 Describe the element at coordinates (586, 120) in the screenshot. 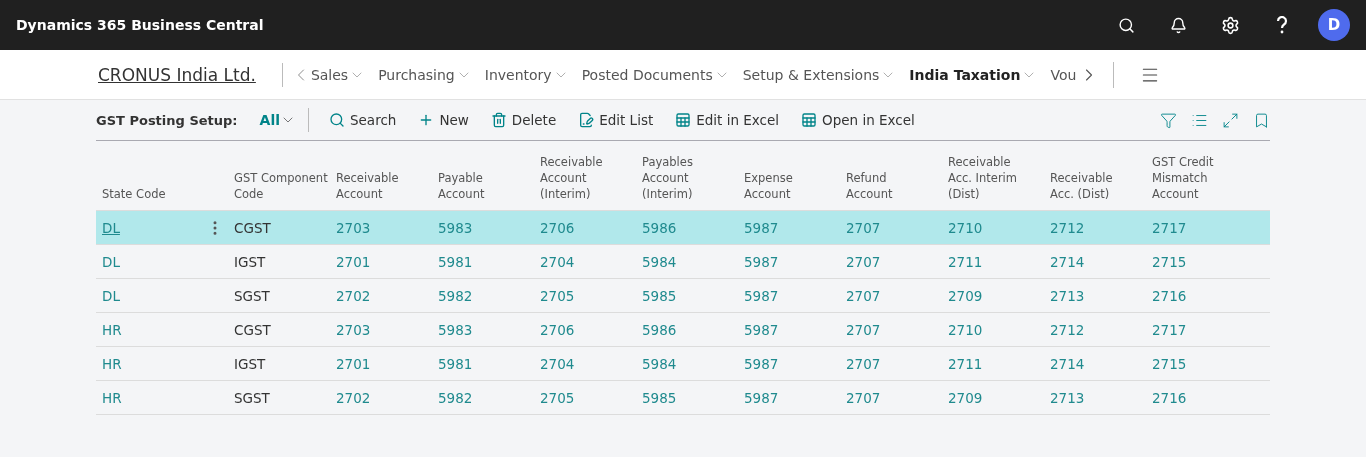

I see `edit-list-icon` at that location.